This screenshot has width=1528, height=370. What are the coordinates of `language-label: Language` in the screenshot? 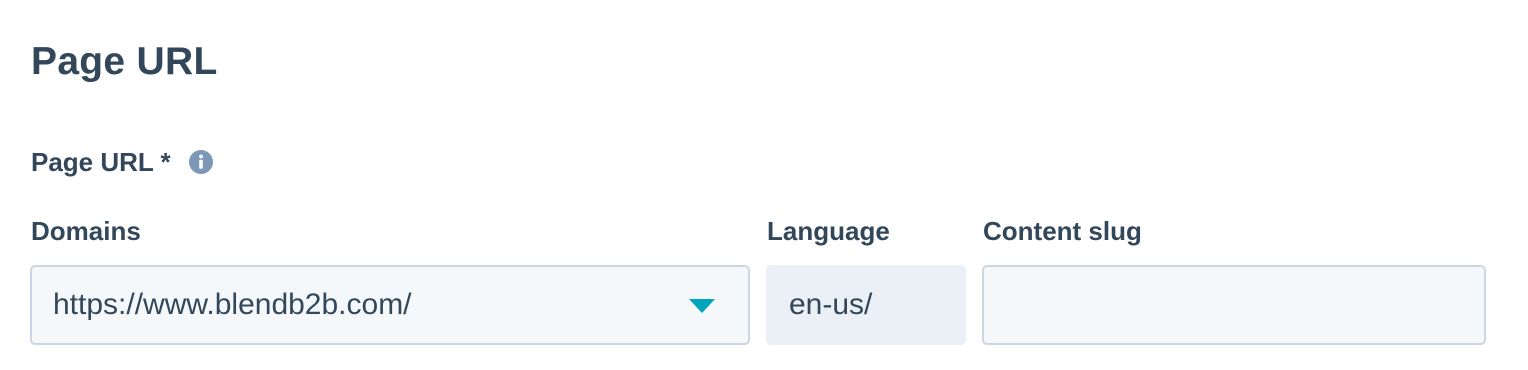 It's located at (828, 231).